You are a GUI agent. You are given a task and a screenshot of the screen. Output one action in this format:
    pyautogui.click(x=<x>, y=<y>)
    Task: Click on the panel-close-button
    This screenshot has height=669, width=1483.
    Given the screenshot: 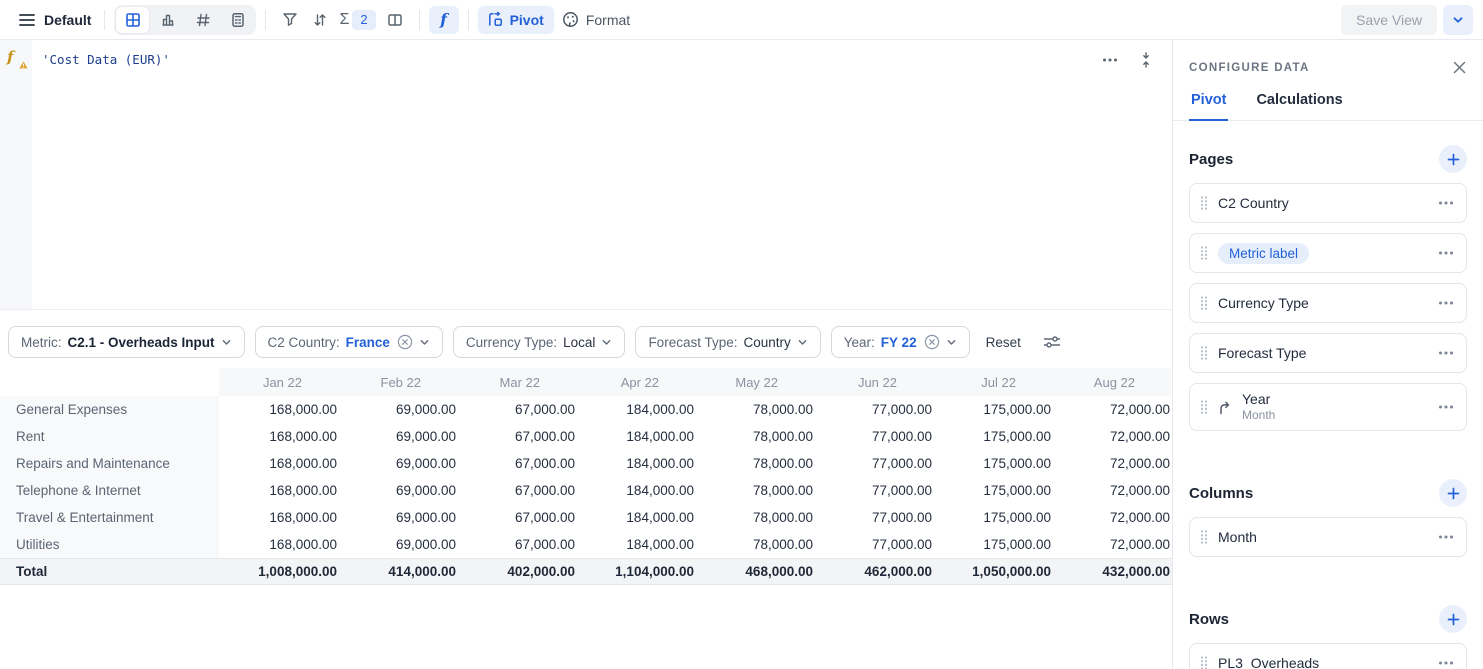 What is the action you would take?
    pyautogui.click(x=1459, y=67)
    